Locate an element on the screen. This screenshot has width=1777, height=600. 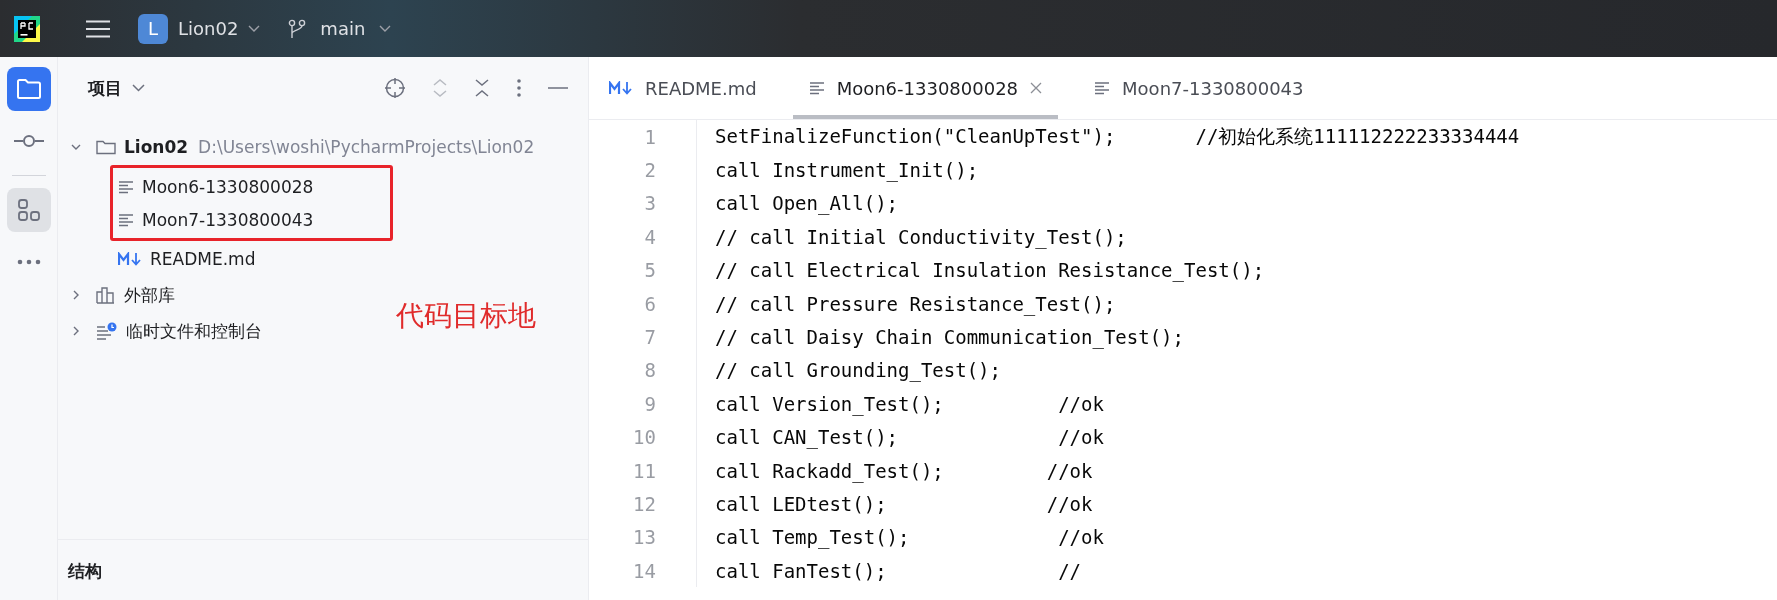
code-line: call CAN_Test(); //ok is located at coordinates (909, 437).